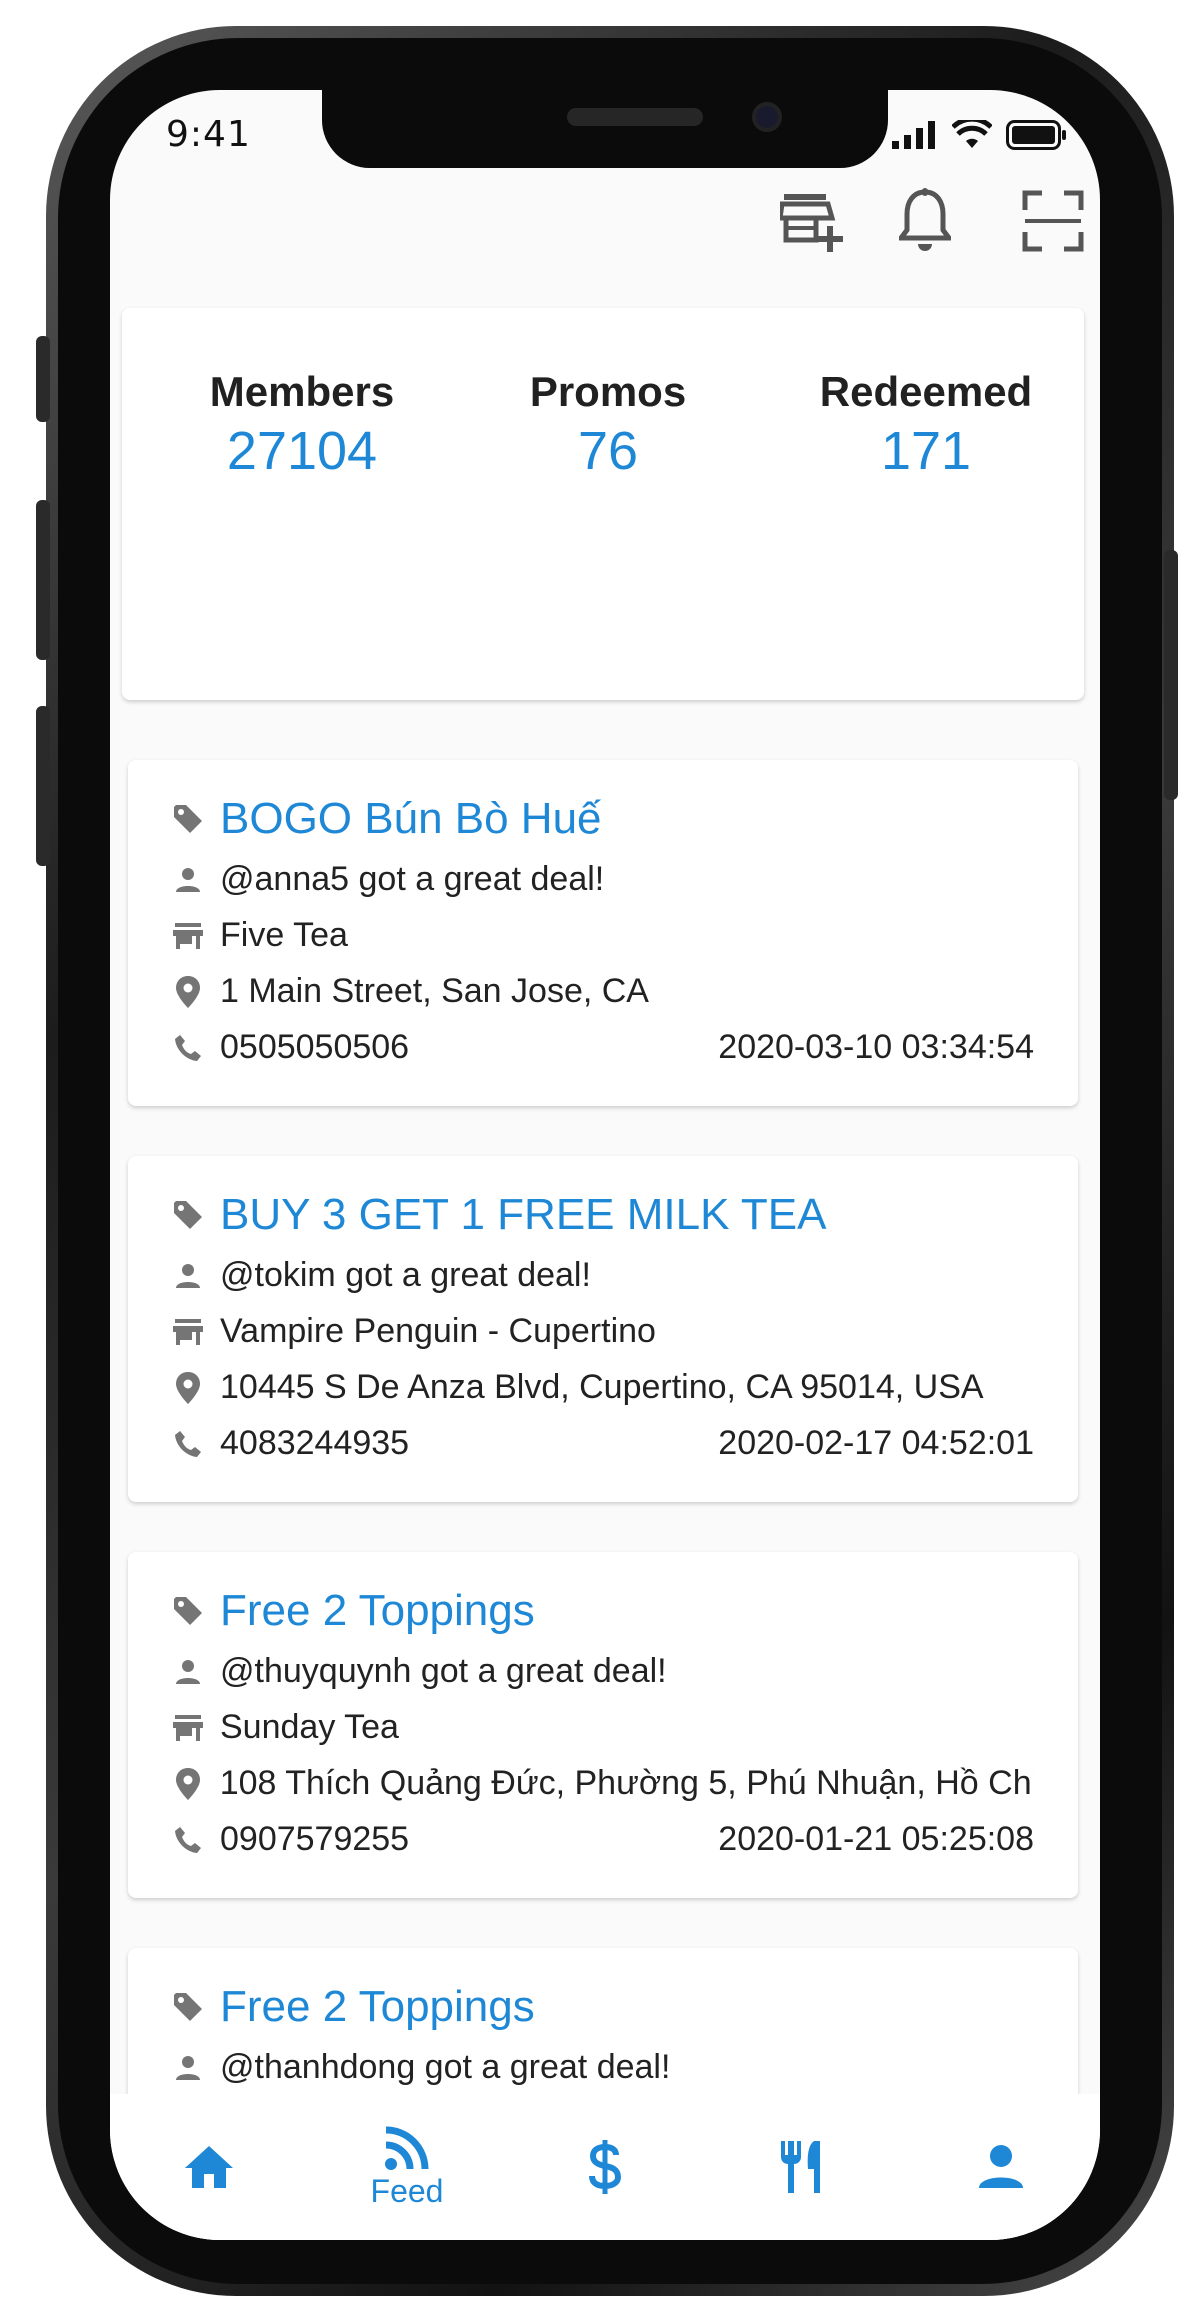  I want to click on power-button, so click(1171, 675).